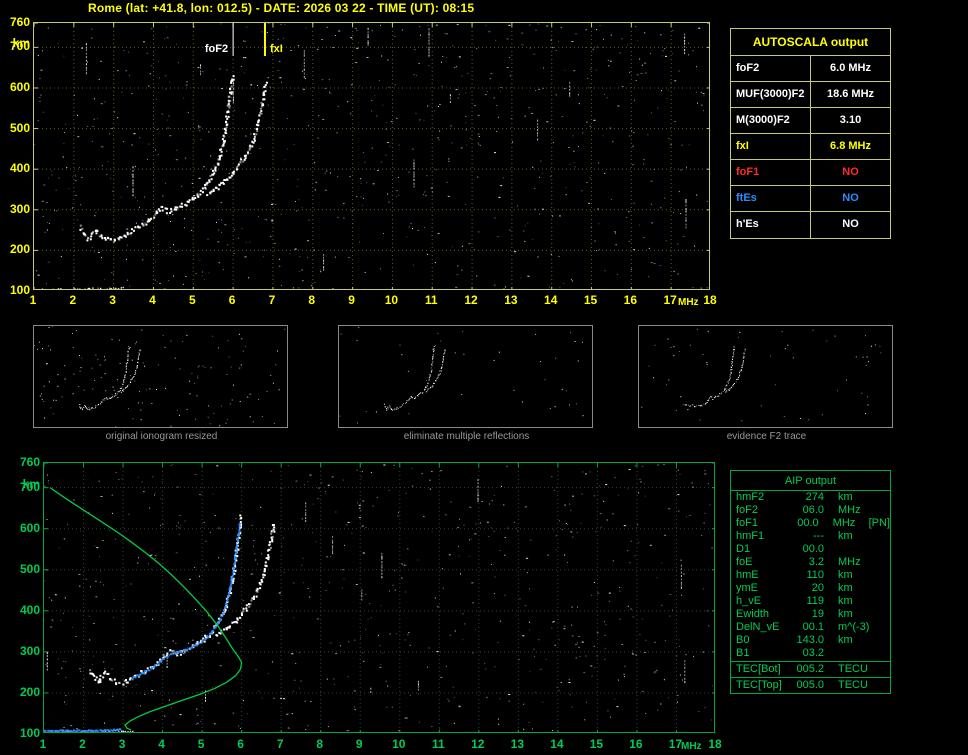 The image size is (968, 755). I want to click on aip-param-value: 19, so click(817, 614).